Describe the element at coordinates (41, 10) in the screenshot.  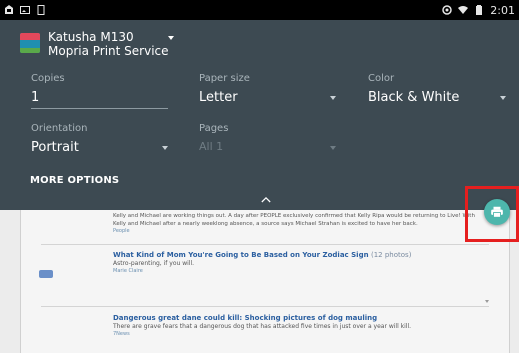
I see `tablet-icon` at that location.